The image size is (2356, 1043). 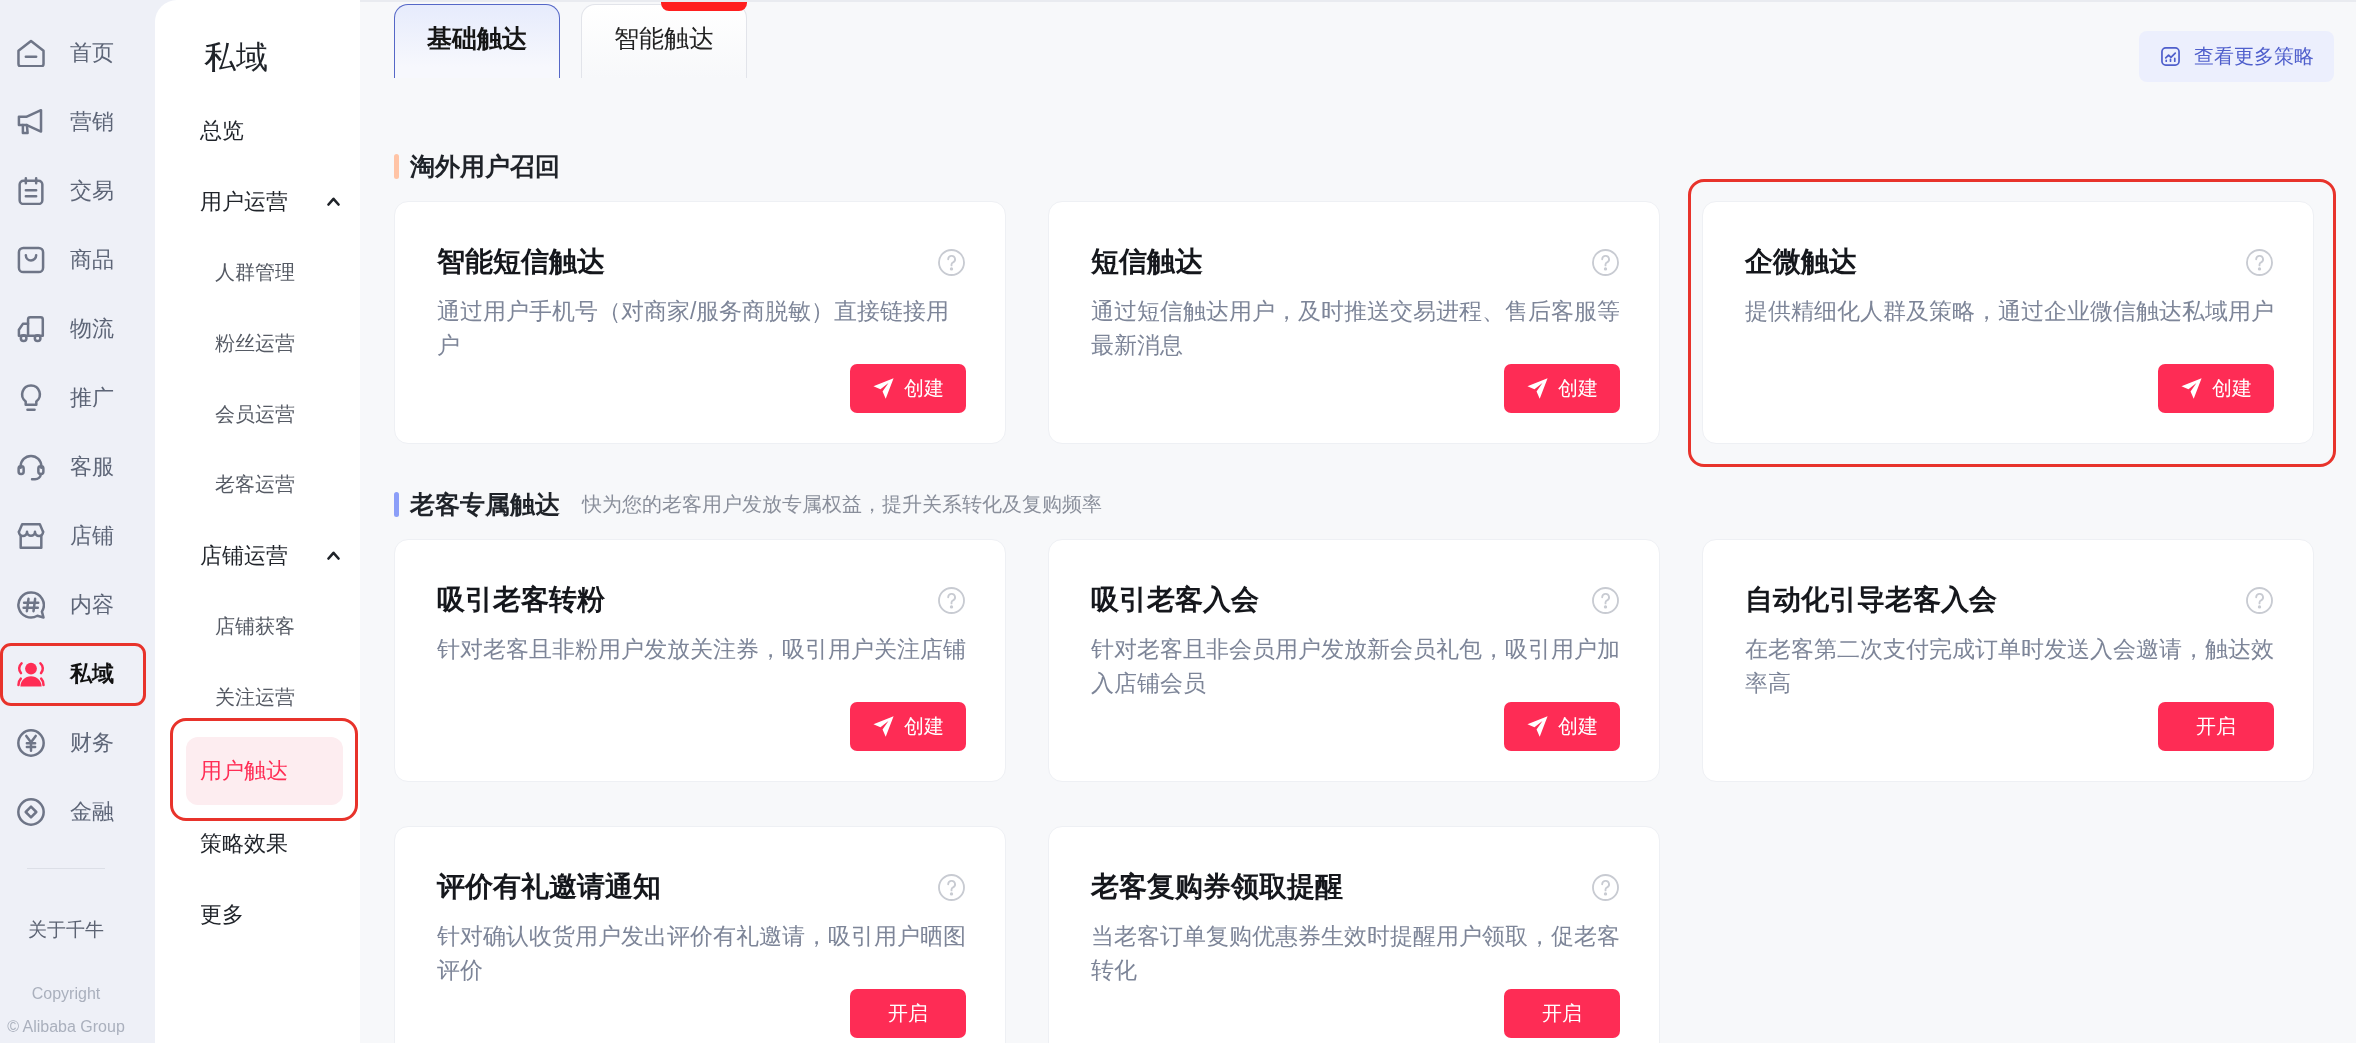 What do you see at coordinates (31, 52) in the screenshot?
I see `house-icon` at bounding box center [31, 52].